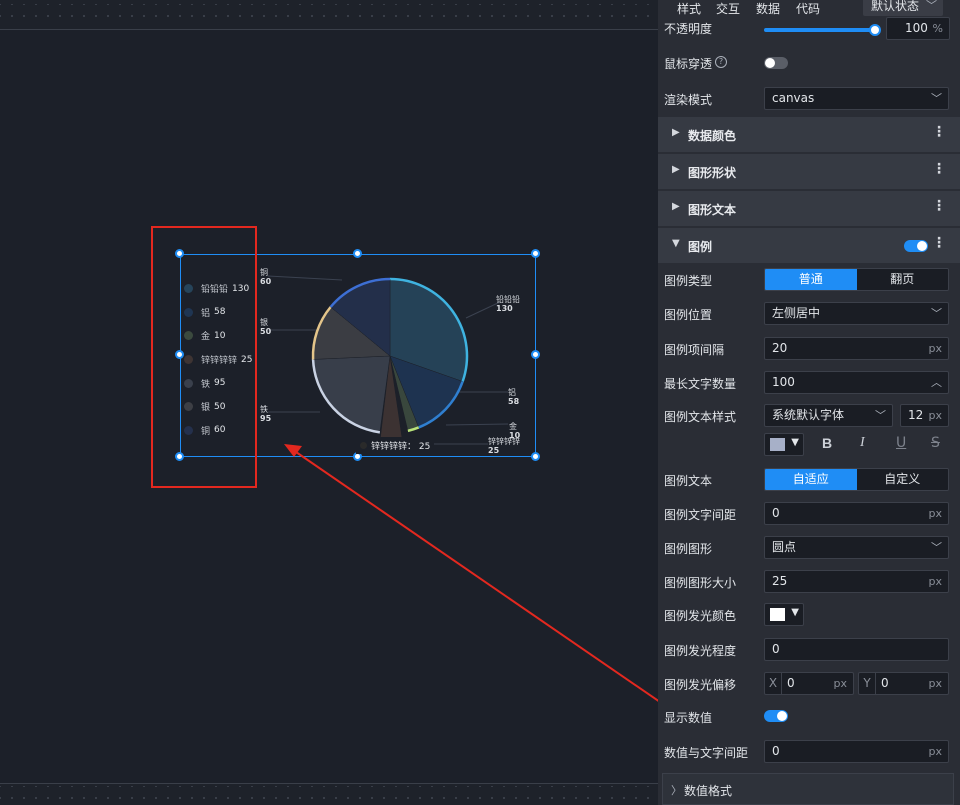 The width and height of the screenshot is (960, 805). I want to click on max-text-row: 最长文字数量 100 ︿, so click(809, 382).